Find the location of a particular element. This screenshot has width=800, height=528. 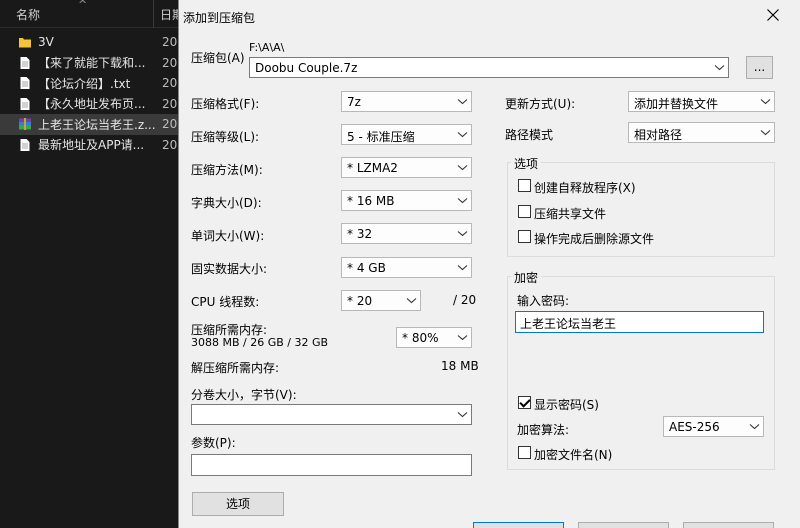

file-row-selected: 上老王论坛当老王.z... 202 is located at coordinates (92, 124).